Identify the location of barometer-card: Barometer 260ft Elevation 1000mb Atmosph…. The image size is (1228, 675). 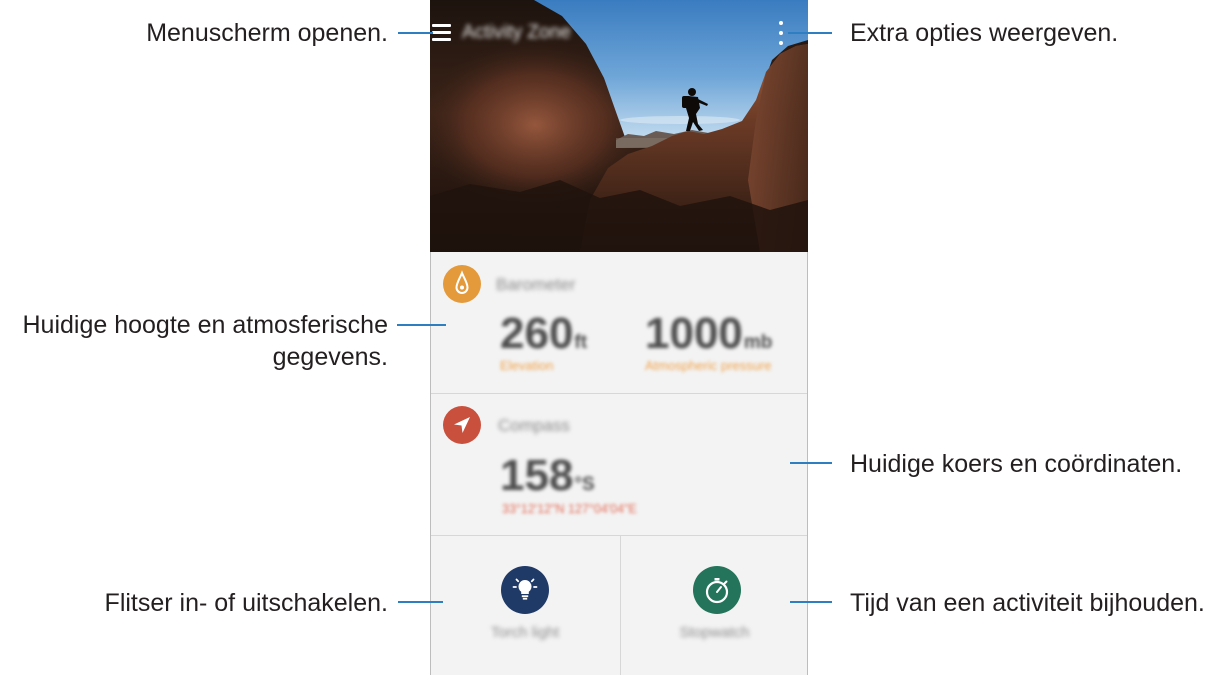
(619, 323).